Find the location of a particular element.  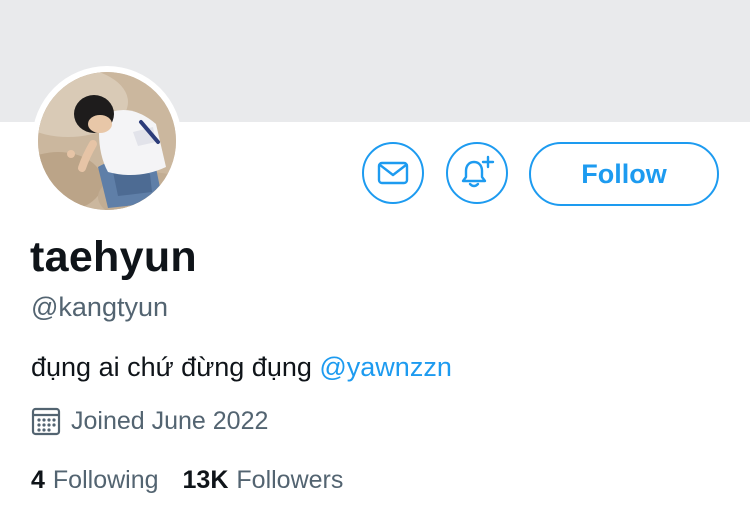

following-label: Following is located at coordinates (105, 480).